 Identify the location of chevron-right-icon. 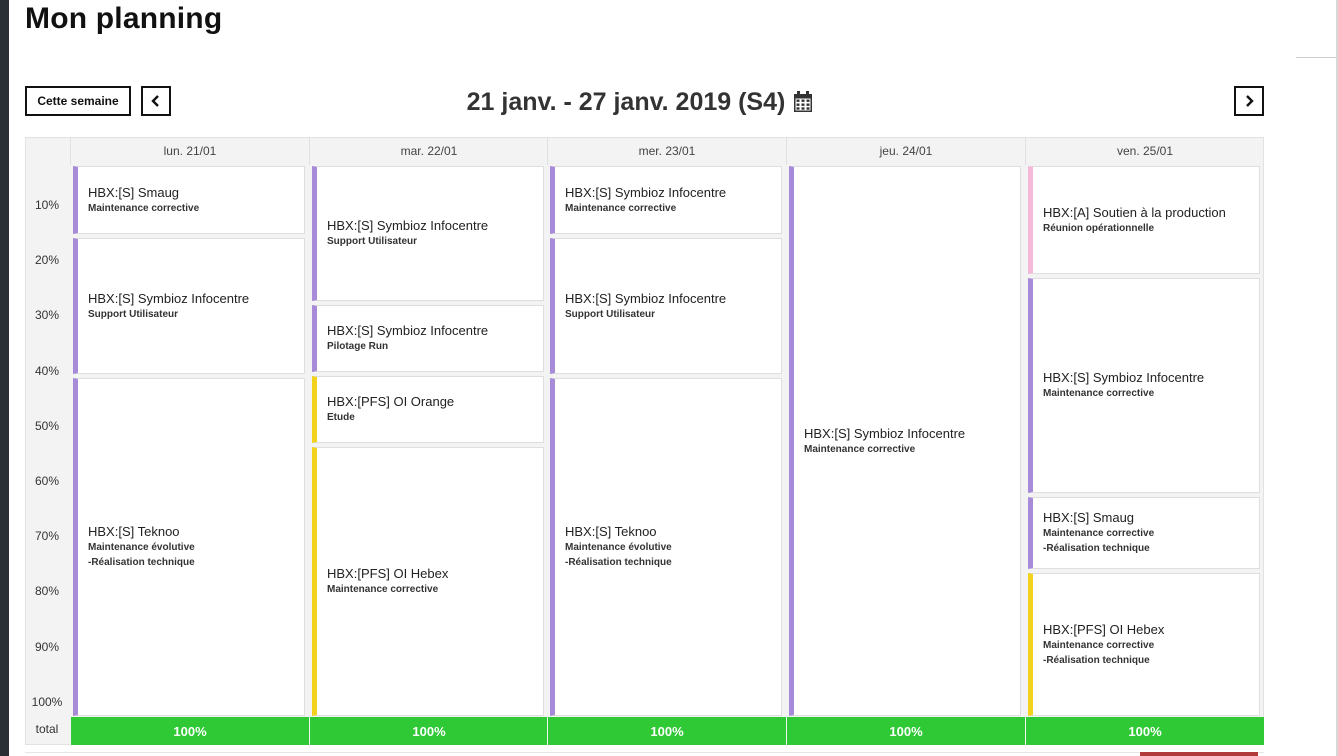
(1250, 101).